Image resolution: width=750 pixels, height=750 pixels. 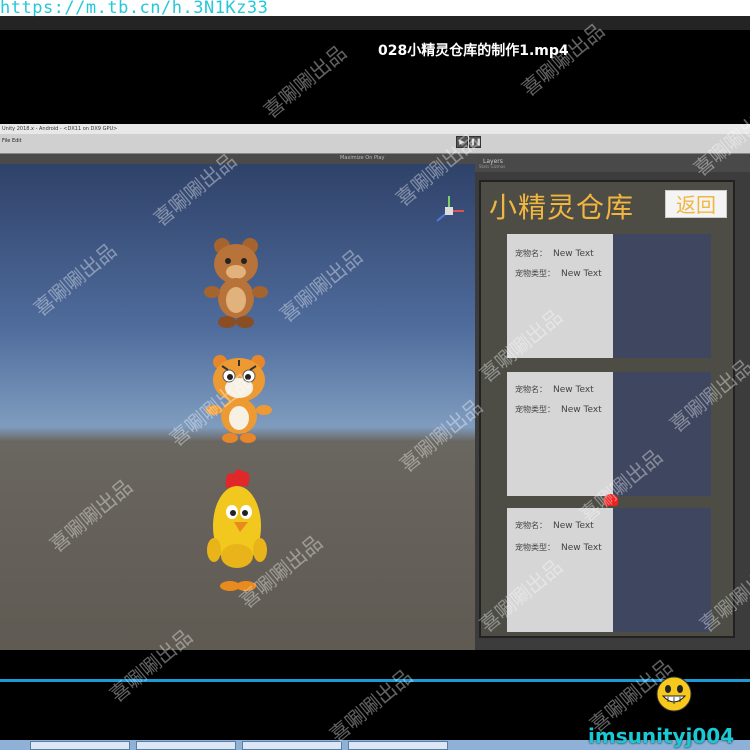 I want to click on tiger-character, so click(x=239, y=399).